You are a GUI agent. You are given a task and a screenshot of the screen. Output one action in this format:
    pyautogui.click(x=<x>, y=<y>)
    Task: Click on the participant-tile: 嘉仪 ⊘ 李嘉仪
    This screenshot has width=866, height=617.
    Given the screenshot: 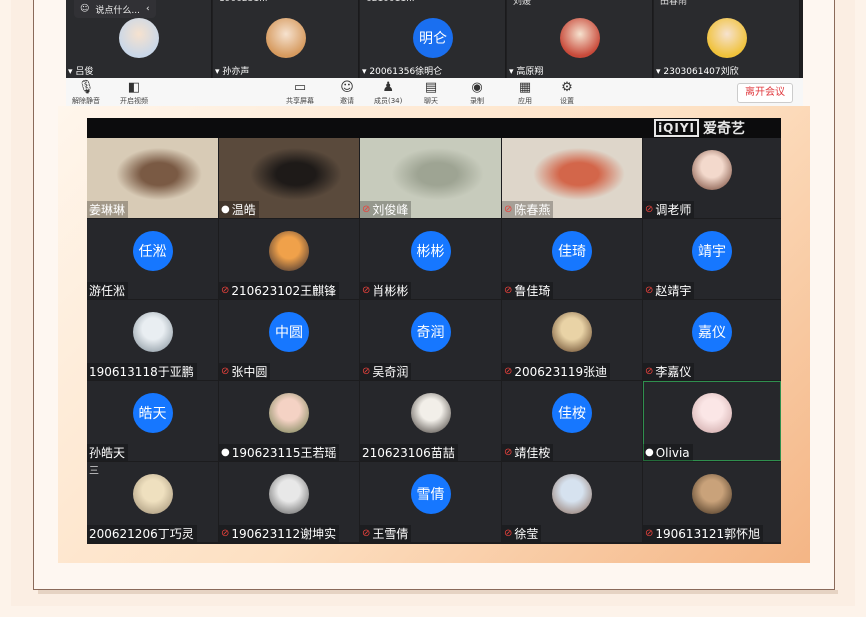 What is the action you would take?
    pyautogui.click(x=712, y=340)
    